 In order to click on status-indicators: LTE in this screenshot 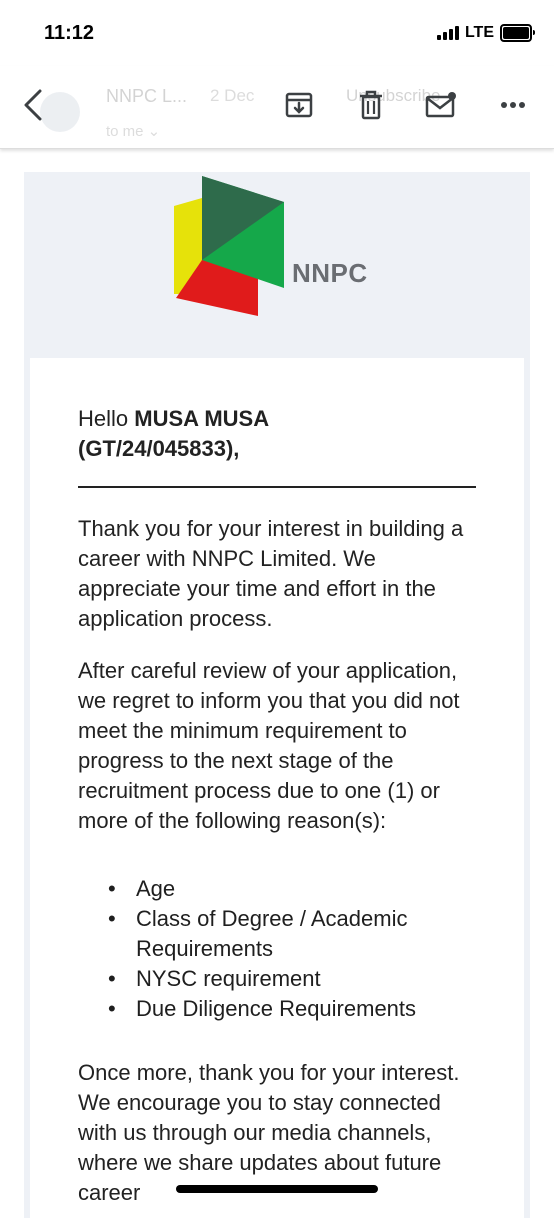, I will do `click(485, 33)`.